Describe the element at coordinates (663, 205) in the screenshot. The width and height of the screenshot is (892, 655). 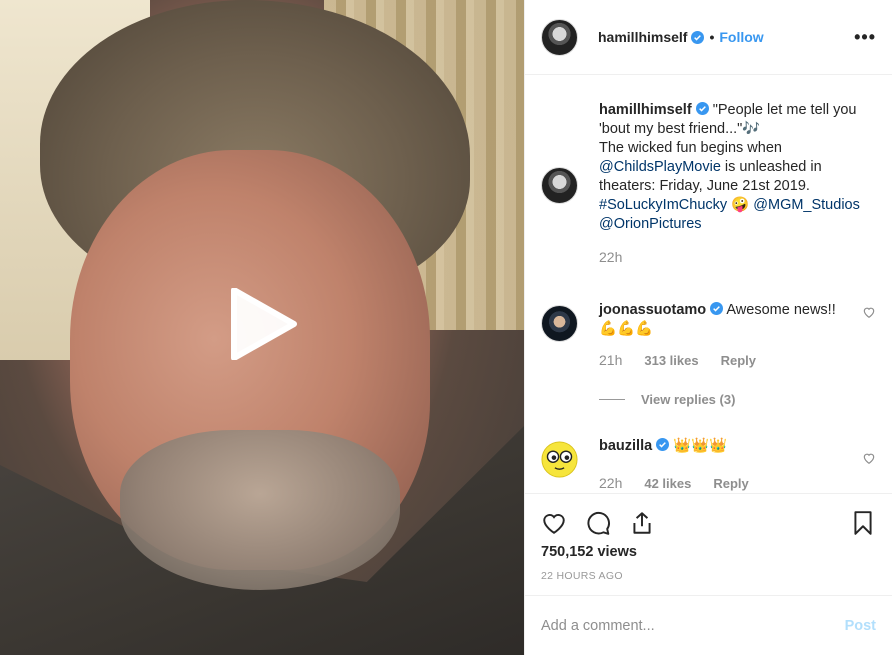
I see `hashtag-link: #SoLuckyImChucky` at that location.